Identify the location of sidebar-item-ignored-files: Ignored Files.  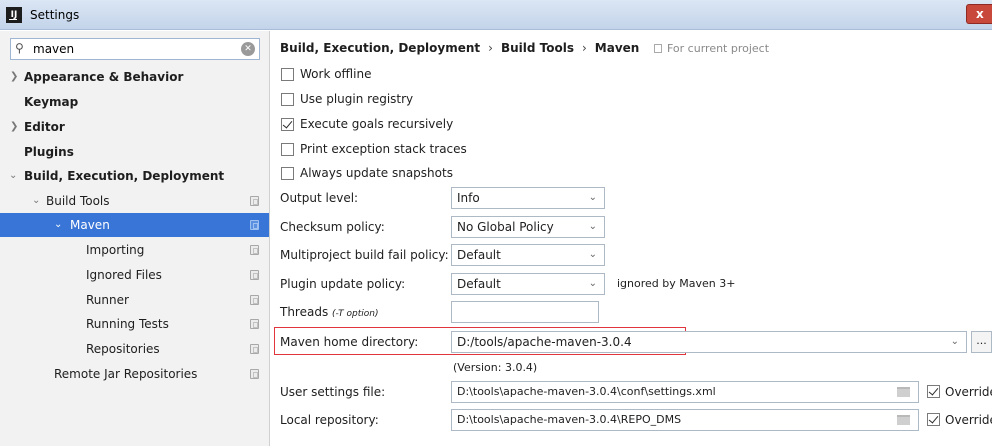
(134, 275).